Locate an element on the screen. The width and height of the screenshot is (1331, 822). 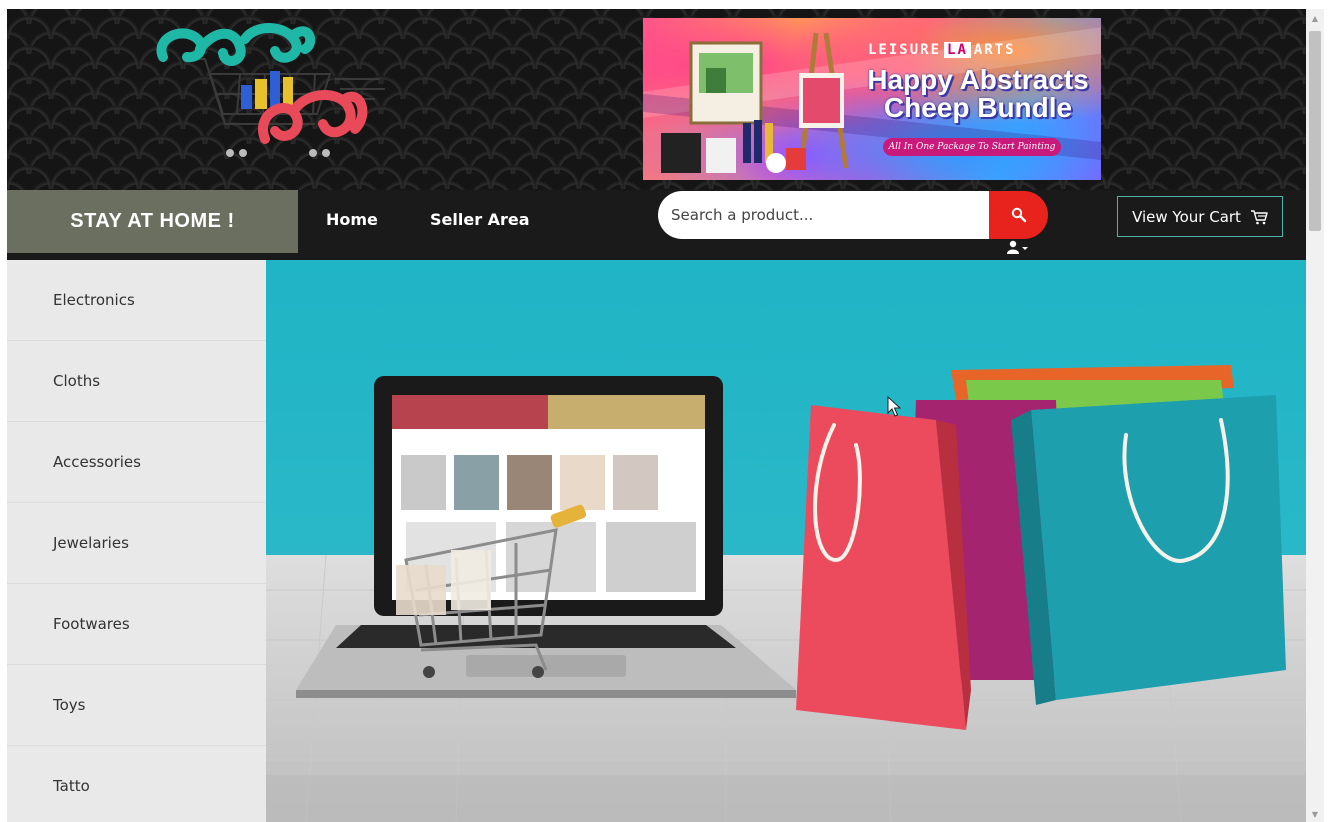
category-toys: Toys is located at coordinates (136, 705).